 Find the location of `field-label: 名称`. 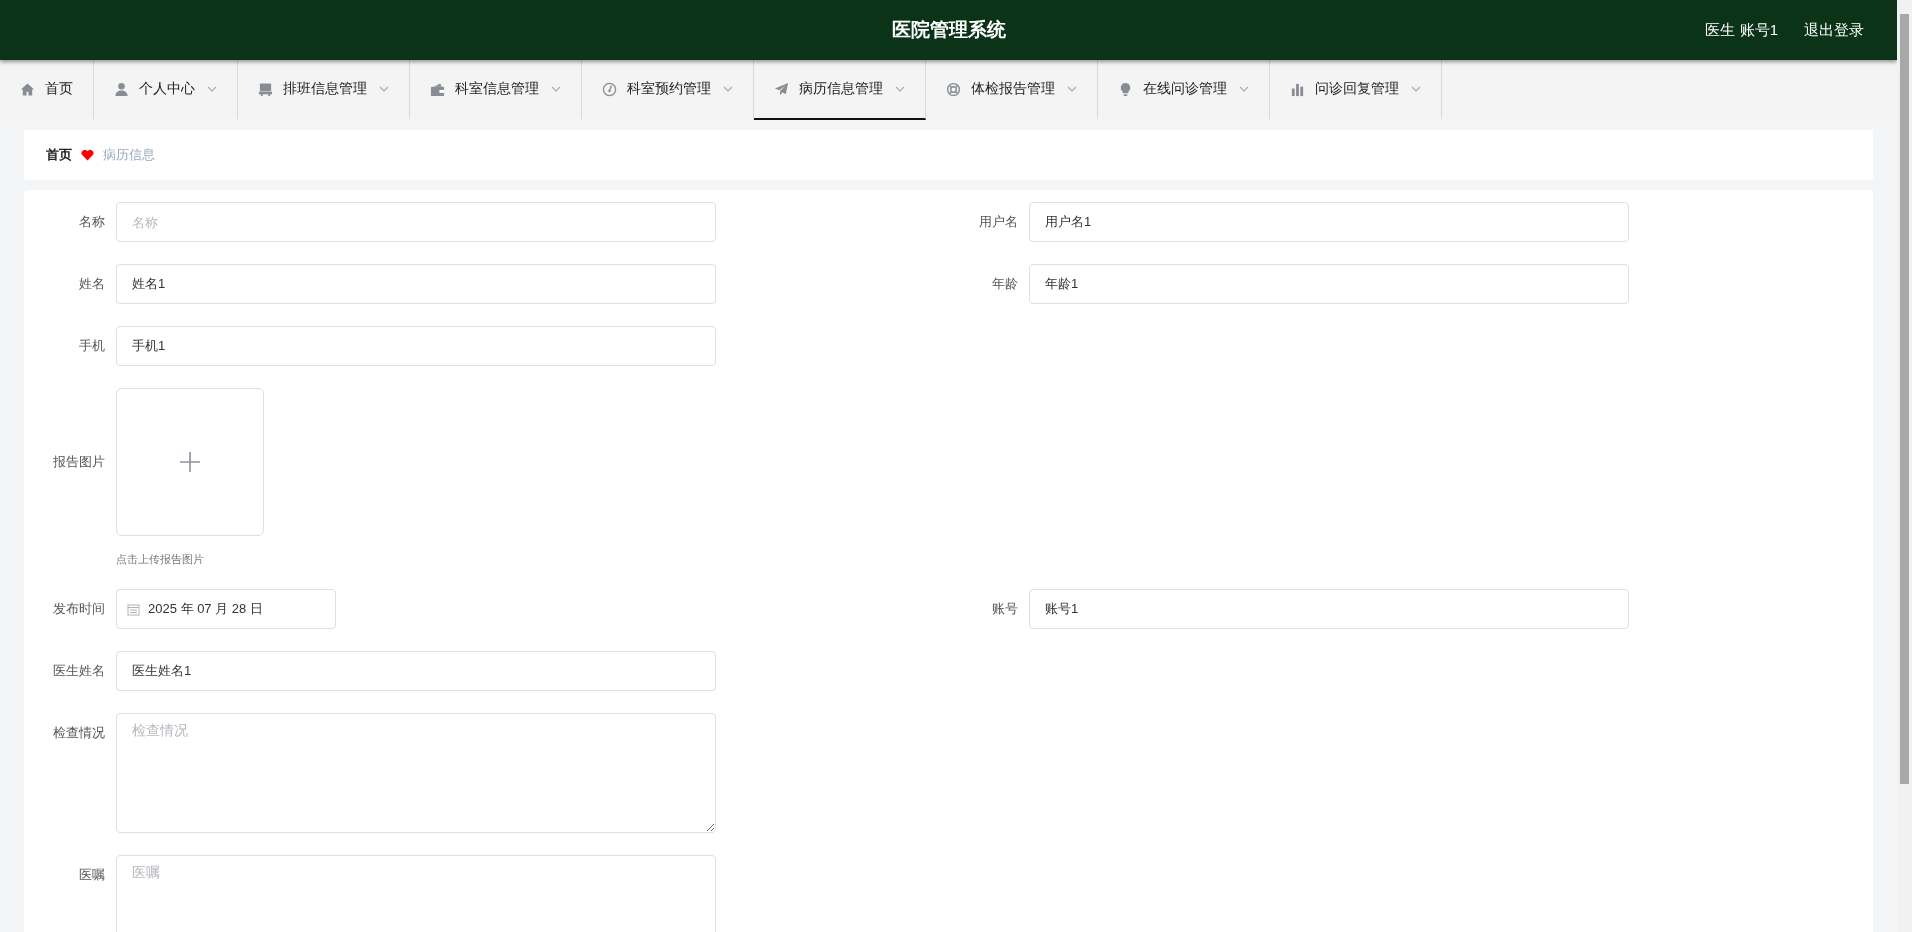

field-label: 名称 is located at coordinates (91, 222).